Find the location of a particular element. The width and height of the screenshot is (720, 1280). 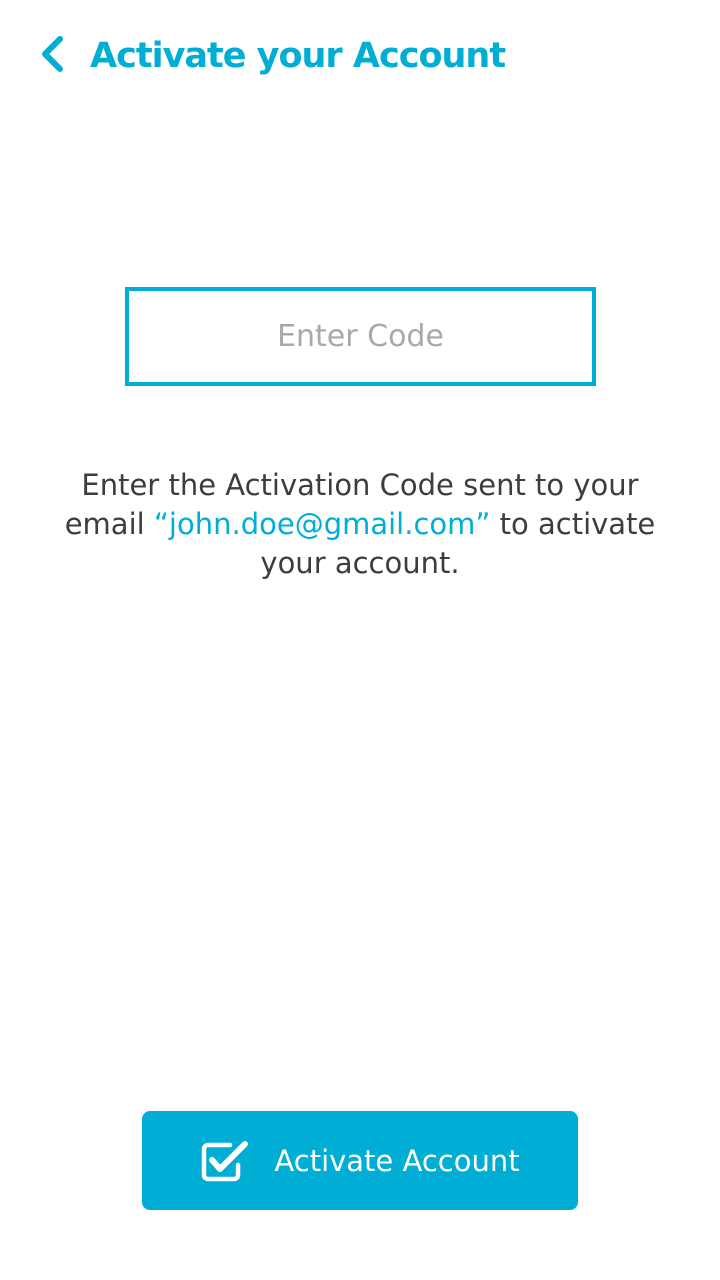

email-address: “john.doe@gmail.com” is located at coordinates (322, 524).